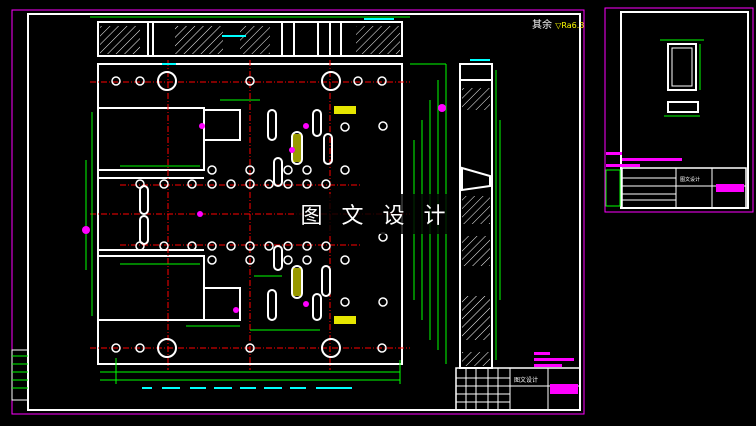 This screenshot has width=756, height=426. What do you see at coordinates (250, 36) in the screenshot?
I see `top-section-view` at bounding box center [250, 36].